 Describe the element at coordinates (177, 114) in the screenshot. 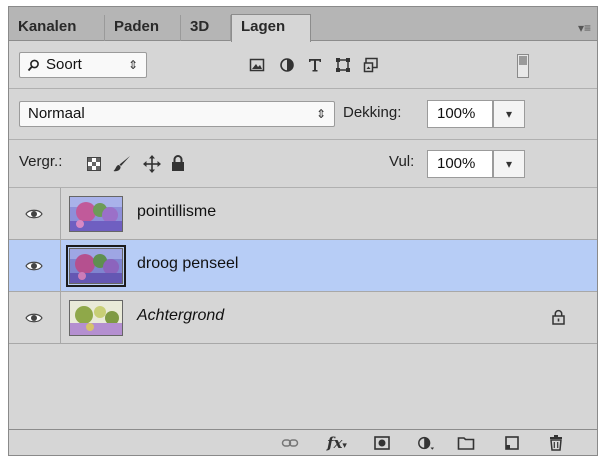

I see `blend-mode-select: Normaal ⇕` at that location.